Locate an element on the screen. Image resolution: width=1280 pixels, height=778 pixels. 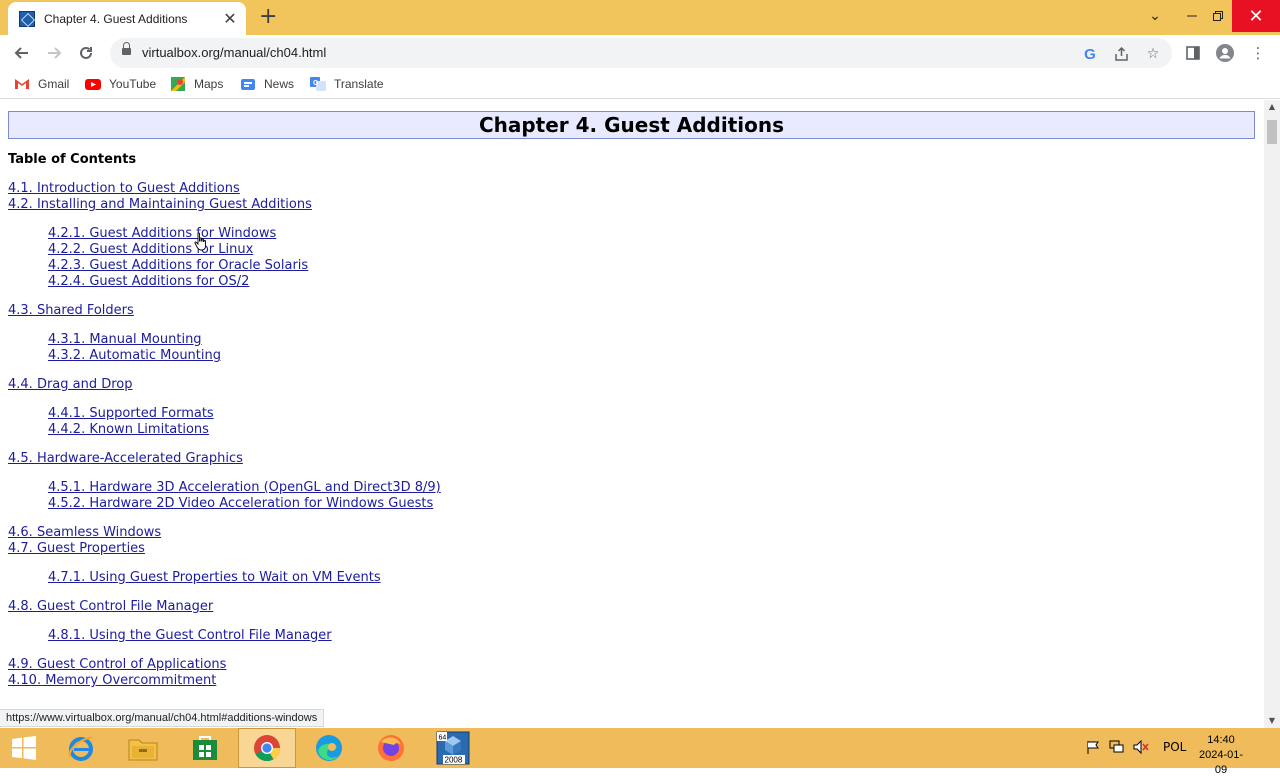
taskbar-clock: 14:40 2024-01-09 is located at coordinates (1221, 755).